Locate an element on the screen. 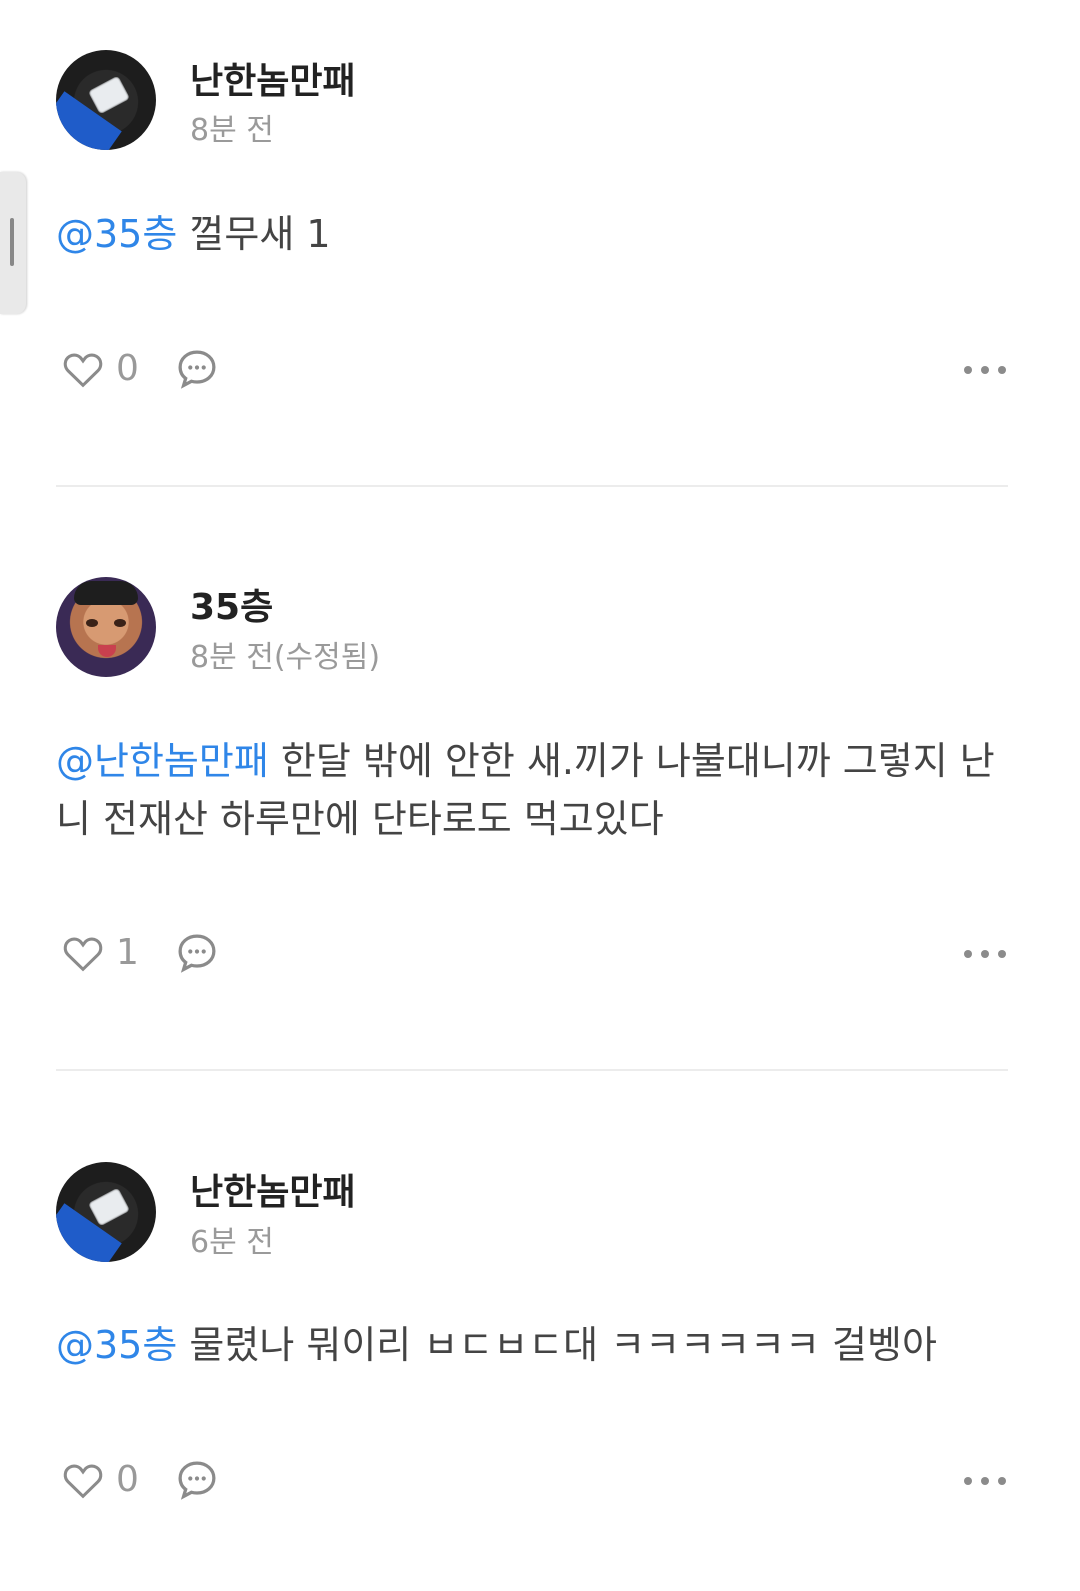  side-drawer-handle is located at coordinates (13, 243).